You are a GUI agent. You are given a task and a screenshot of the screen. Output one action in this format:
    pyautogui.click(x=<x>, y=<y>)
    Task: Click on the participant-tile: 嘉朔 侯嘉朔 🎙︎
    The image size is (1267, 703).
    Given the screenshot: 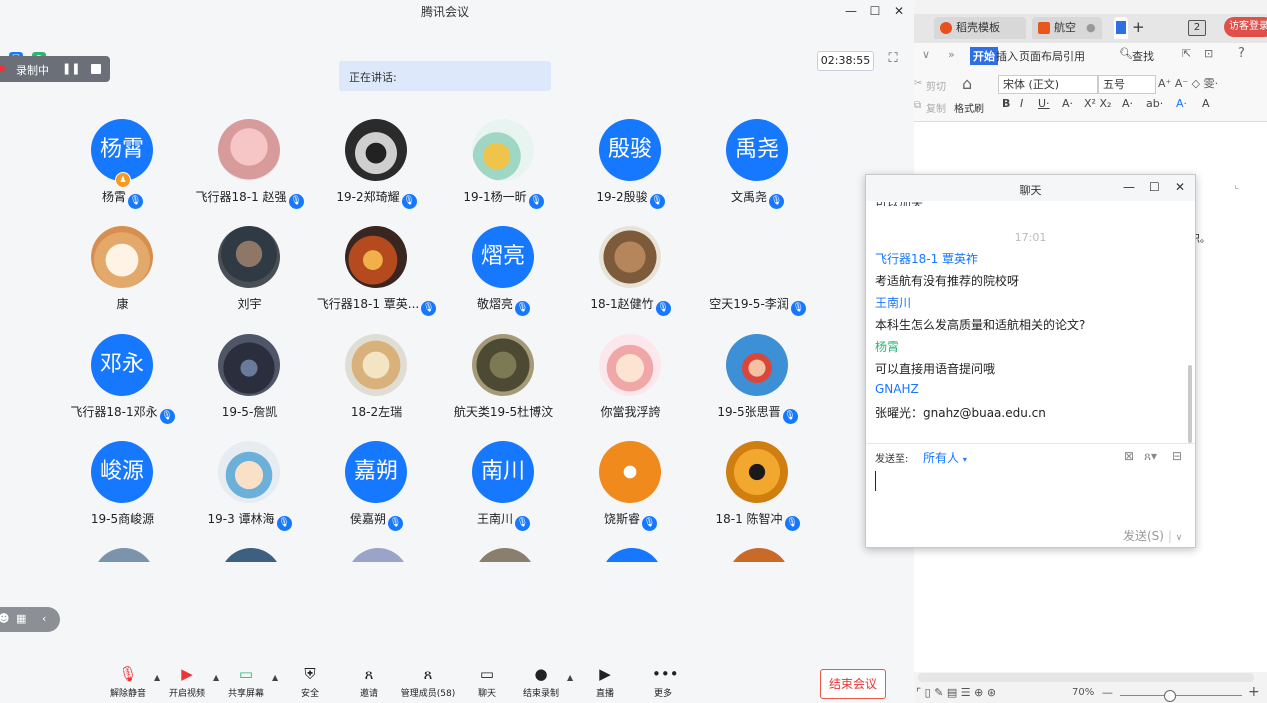 What is the action you would take?
    pyautogui.click(x=376, y=494)
    